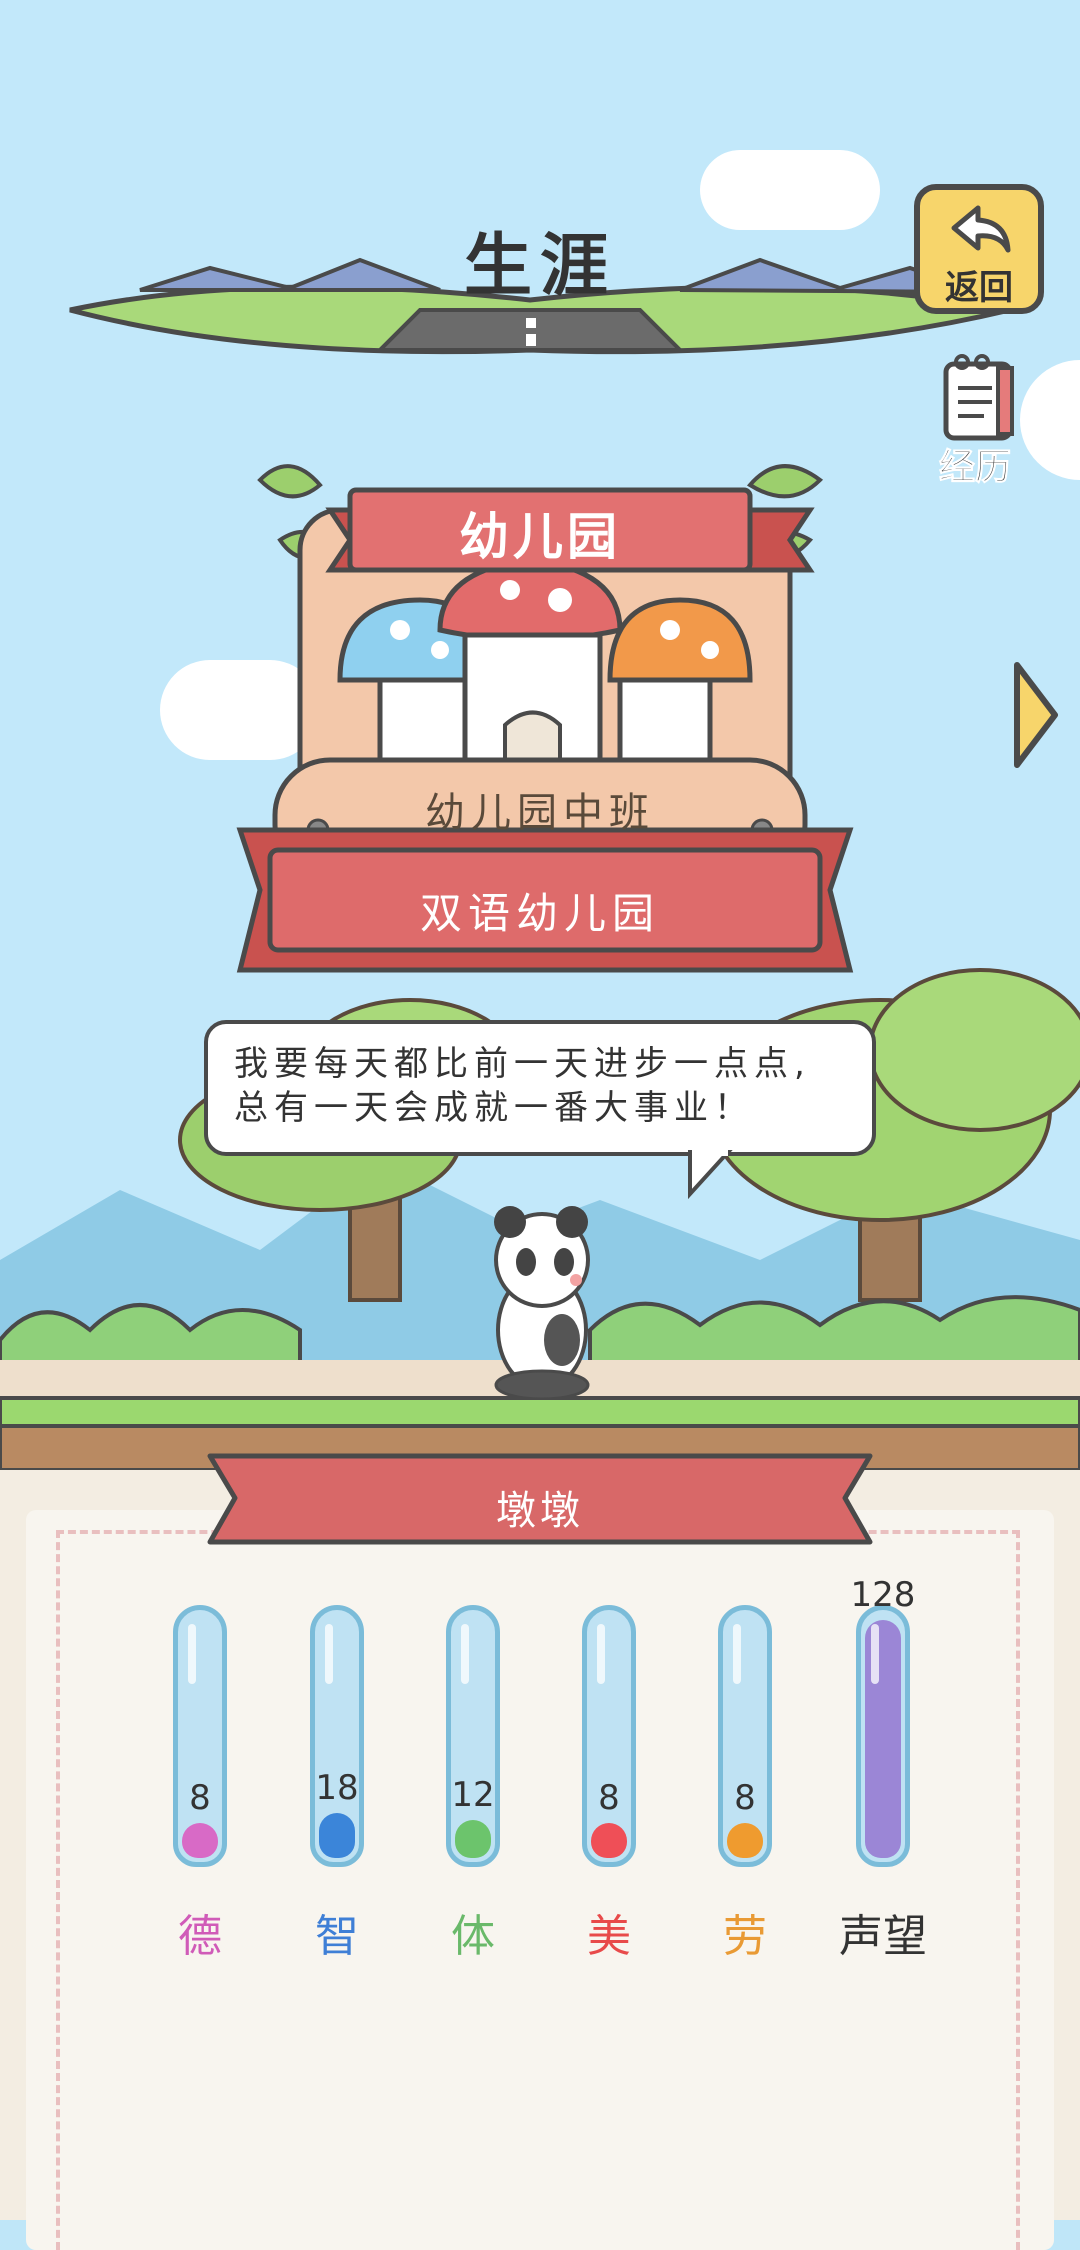 This screenshot has height=2250, width=1080. What do you see at coordinates (974, 468) in the screenshot?
I see `history-button-label: 经历` at bounding box center [974, 468].